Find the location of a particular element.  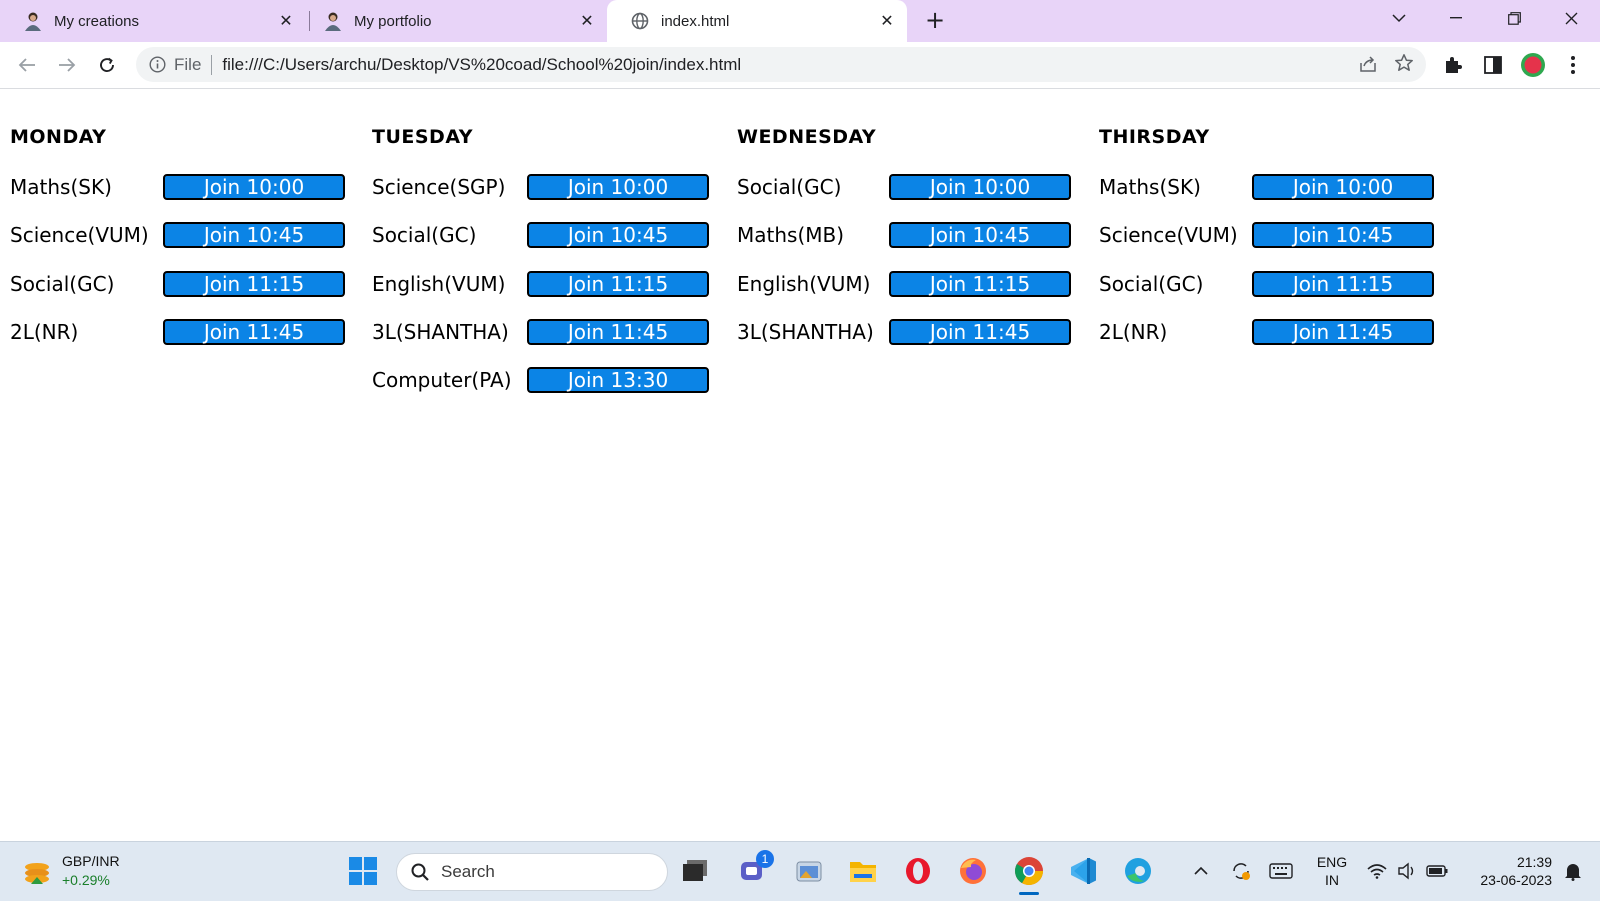

restore-button is located at coordinates (1514, 18).